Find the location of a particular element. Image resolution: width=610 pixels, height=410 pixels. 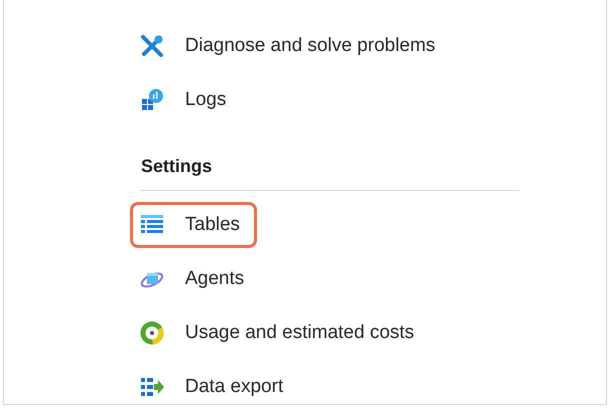

tools-icon is located at coordinates (152, 46).